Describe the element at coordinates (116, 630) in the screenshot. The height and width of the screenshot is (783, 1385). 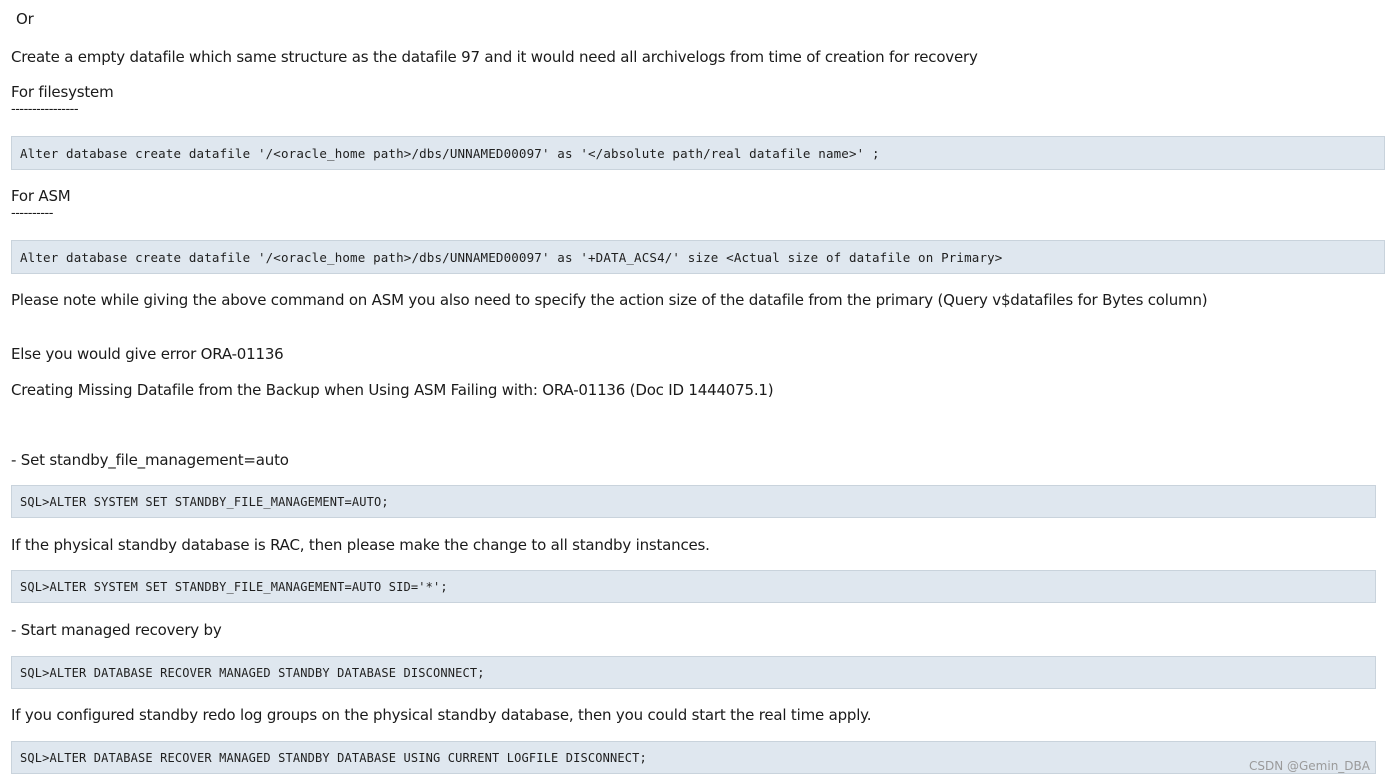
I see `start-recovery-step: - Start managed recovery by` at that location.